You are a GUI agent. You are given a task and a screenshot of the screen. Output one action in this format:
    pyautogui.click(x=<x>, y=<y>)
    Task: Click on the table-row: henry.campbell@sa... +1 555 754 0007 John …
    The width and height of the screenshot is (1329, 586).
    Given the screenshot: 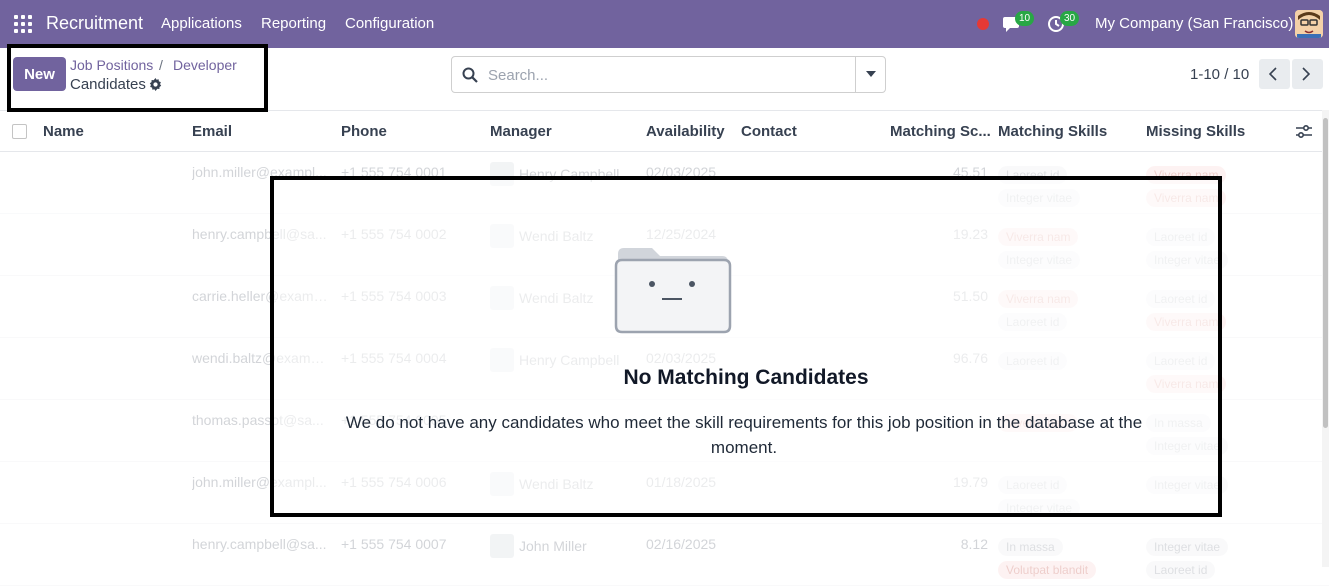 What is the action you would take?
    pyautogui.click(x=664, y=555)
    